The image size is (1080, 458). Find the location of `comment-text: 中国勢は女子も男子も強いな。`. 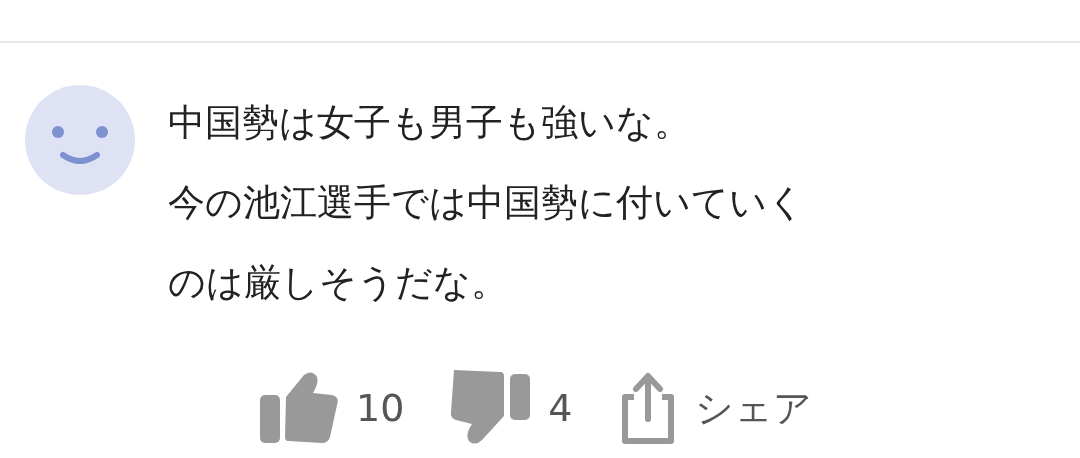

comment-text: 中国勢は女子も男子も強いな。 is located at coordinates (430, 123).